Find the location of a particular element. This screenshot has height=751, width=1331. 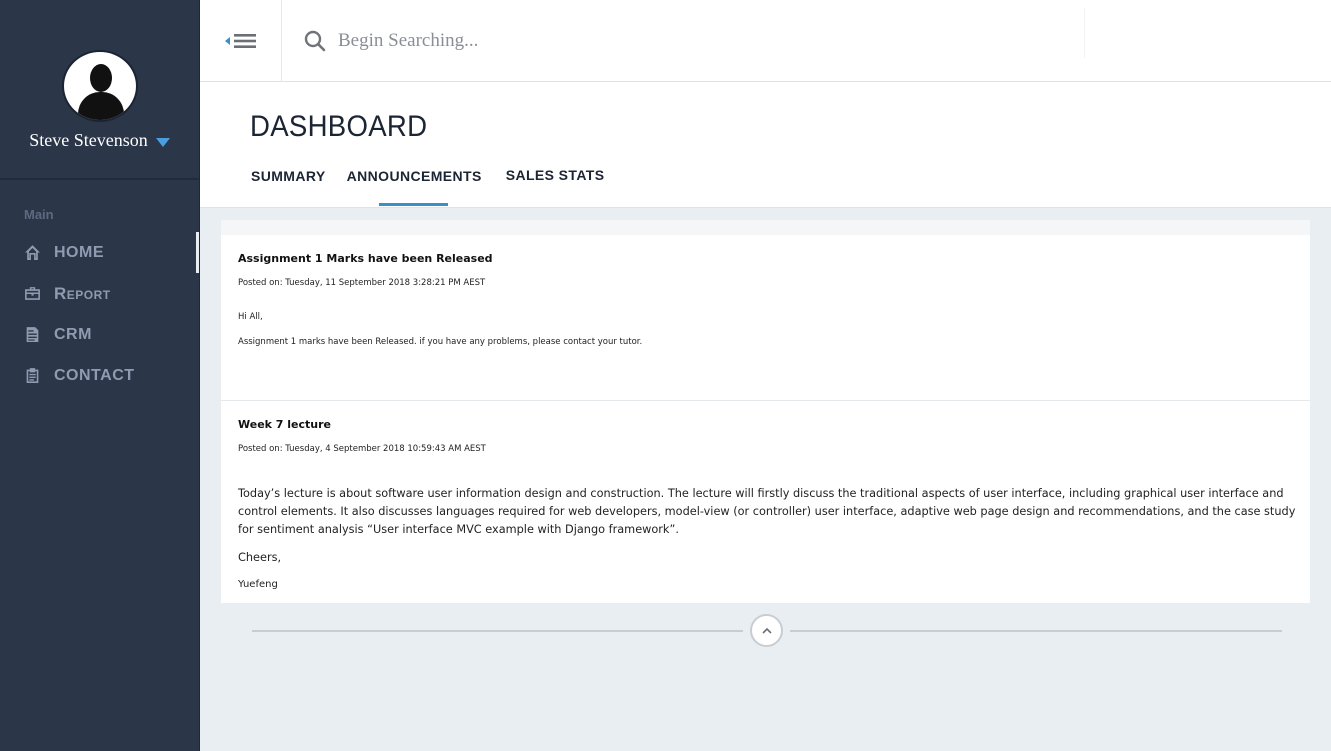

panel-top-strip is located at coordinates (765, 227).